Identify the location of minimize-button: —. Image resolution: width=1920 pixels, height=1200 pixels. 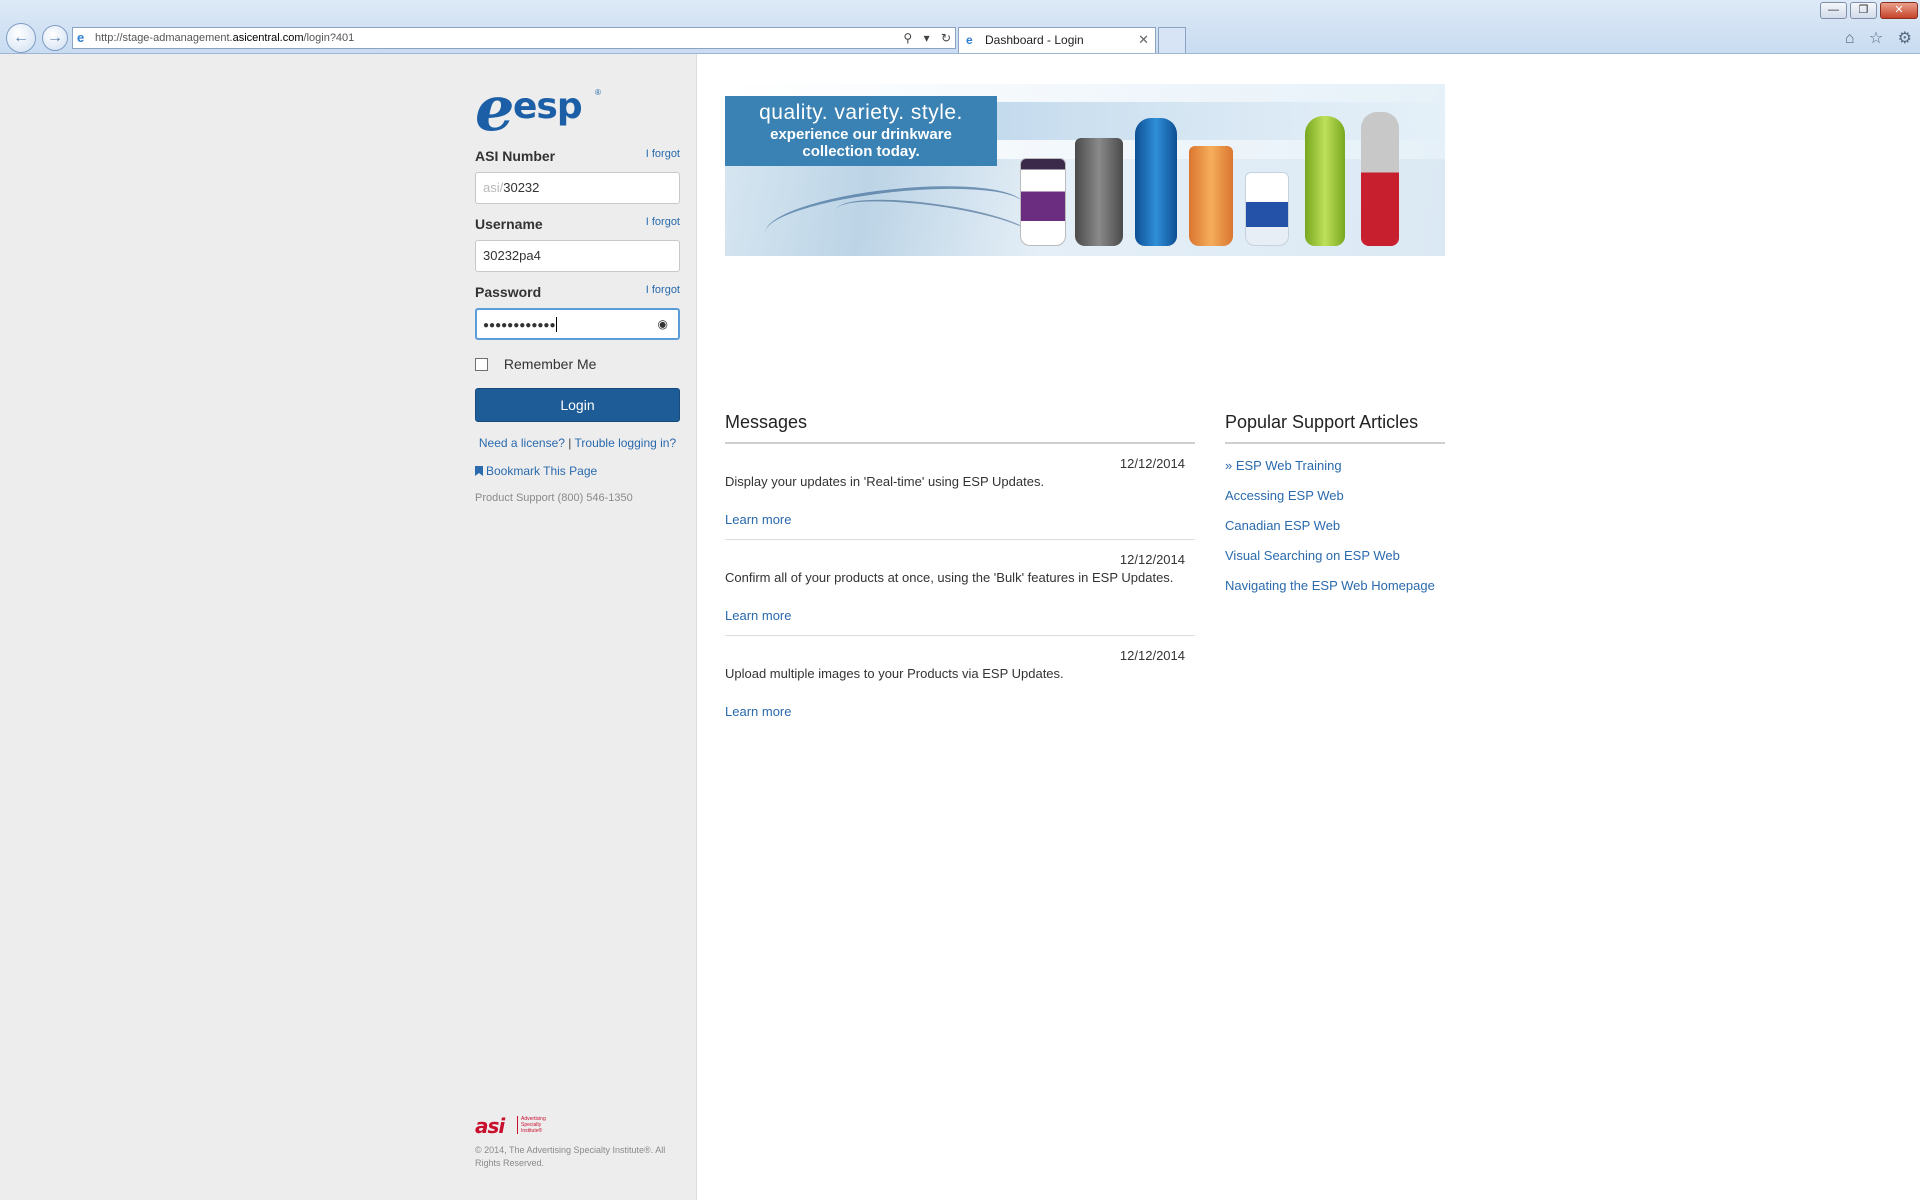
(1833, 10).